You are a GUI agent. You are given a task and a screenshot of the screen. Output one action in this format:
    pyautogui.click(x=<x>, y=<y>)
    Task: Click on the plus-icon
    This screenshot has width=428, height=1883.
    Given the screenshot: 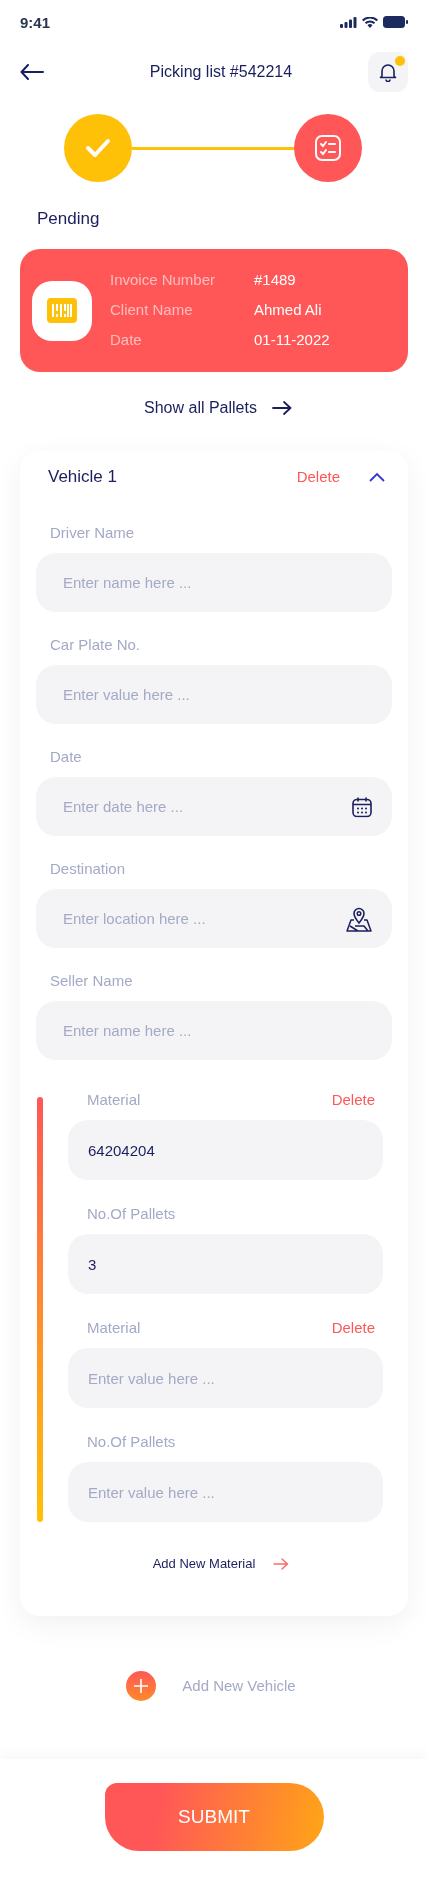 What is the action you would take?
    pyautogui.click(x=141, y=1686)
    